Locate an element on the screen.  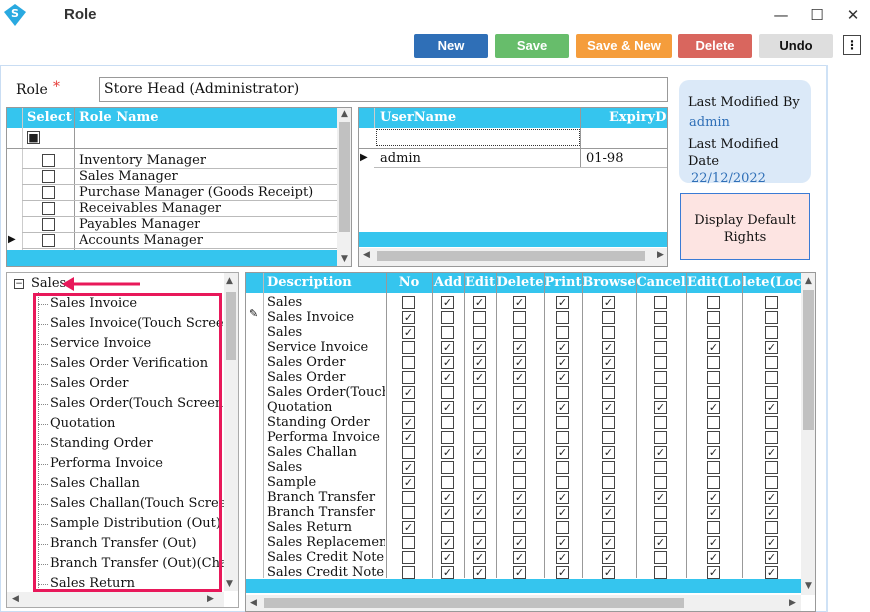
maximize-button: ☐ is located at coordinates (817, 15).